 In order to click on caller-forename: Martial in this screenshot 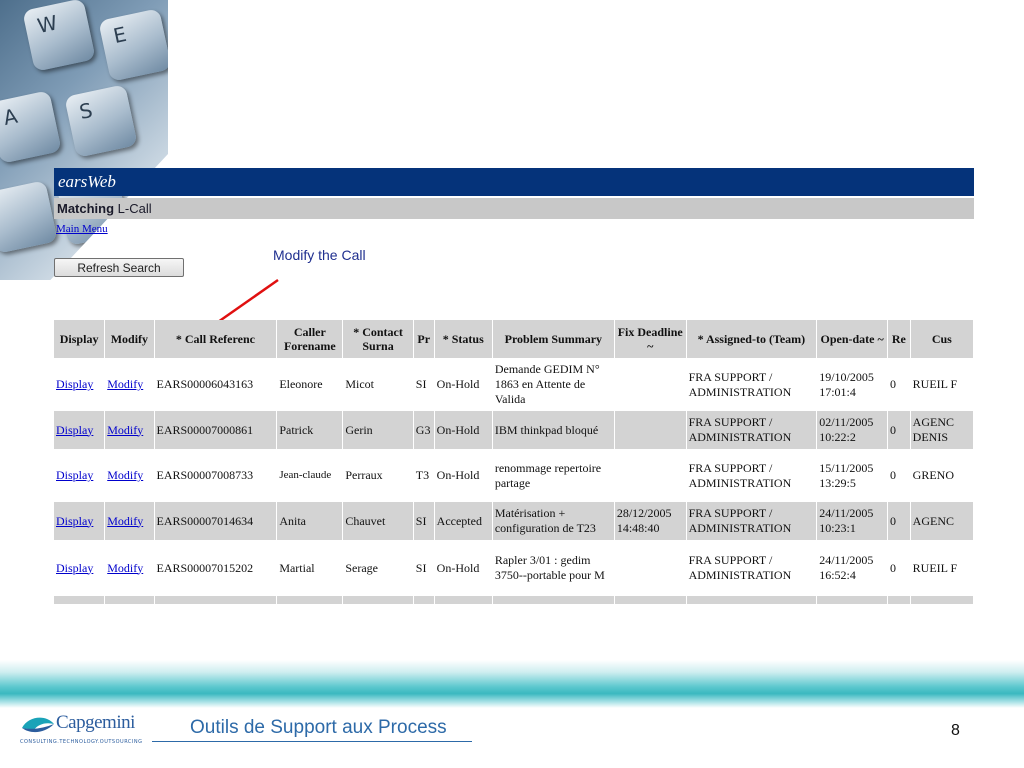, I will do `click(310, 568)`.